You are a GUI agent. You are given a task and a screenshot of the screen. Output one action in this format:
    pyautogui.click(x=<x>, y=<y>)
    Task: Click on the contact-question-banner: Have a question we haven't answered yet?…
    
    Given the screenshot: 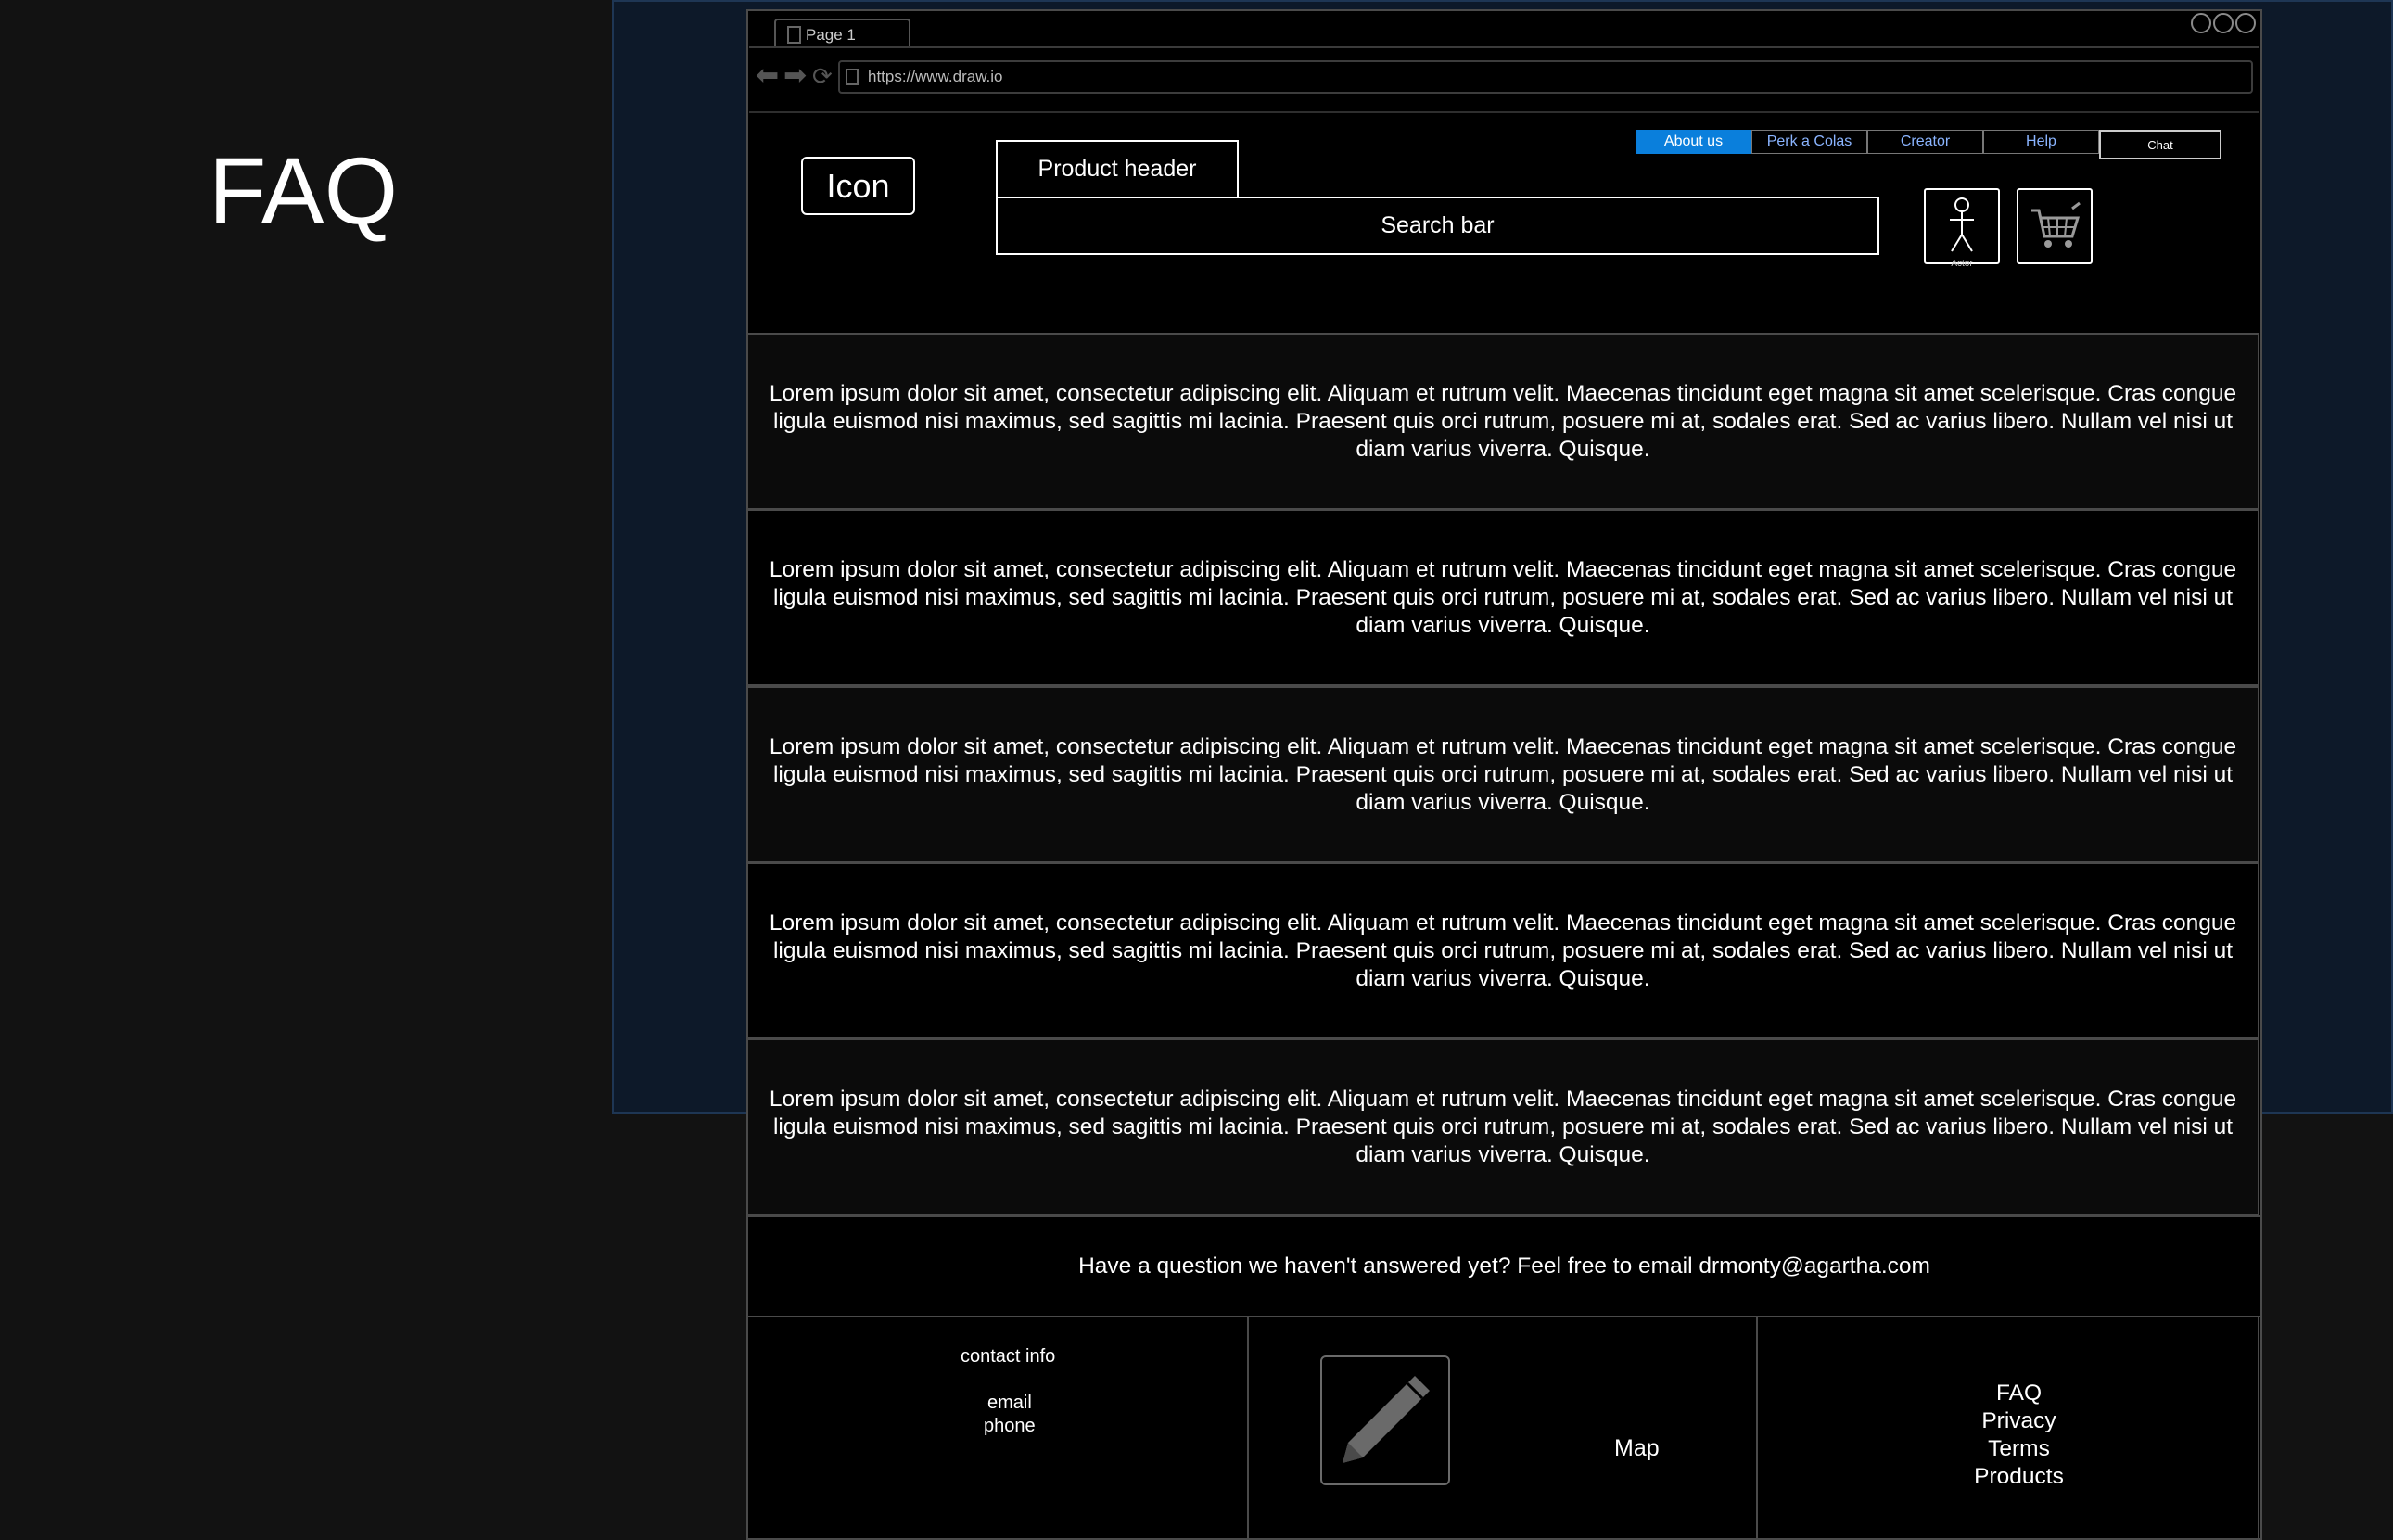 What is the action you would take?
    pyautogui.click(x=1504, y=1266)
    